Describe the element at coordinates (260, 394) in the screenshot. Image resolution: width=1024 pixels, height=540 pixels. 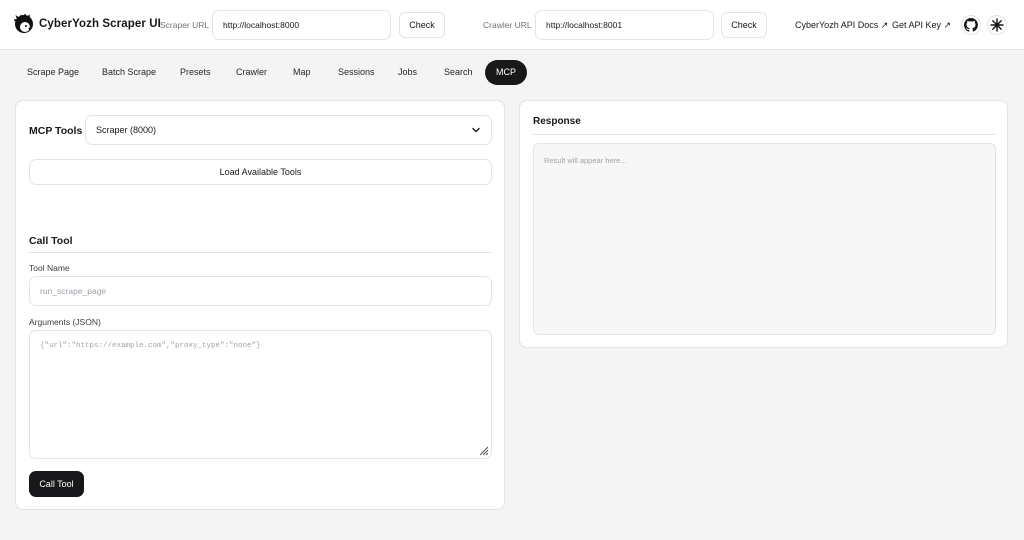
I see `arguments-textarea` at that location.